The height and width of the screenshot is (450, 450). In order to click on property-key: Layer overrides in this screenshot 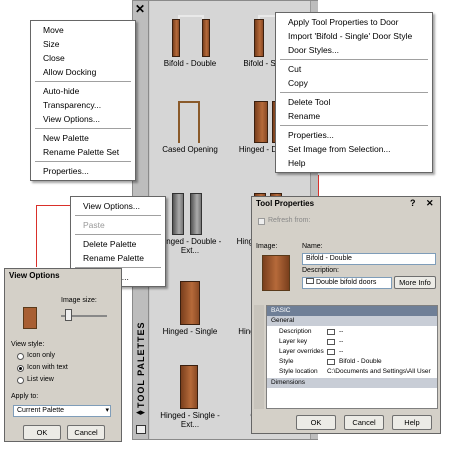, I will do `click(301, 351)`.